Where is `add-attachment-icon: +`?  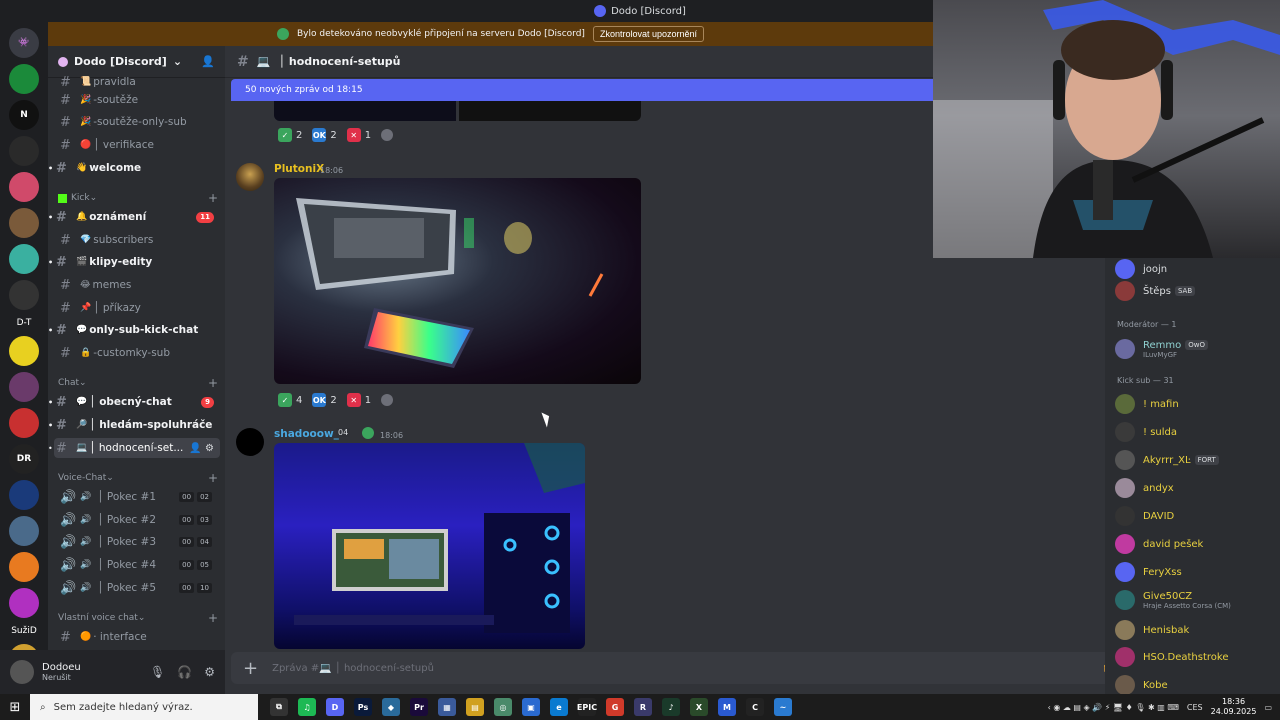
add-attachment-icon: + is located at coordinates (250, 668).